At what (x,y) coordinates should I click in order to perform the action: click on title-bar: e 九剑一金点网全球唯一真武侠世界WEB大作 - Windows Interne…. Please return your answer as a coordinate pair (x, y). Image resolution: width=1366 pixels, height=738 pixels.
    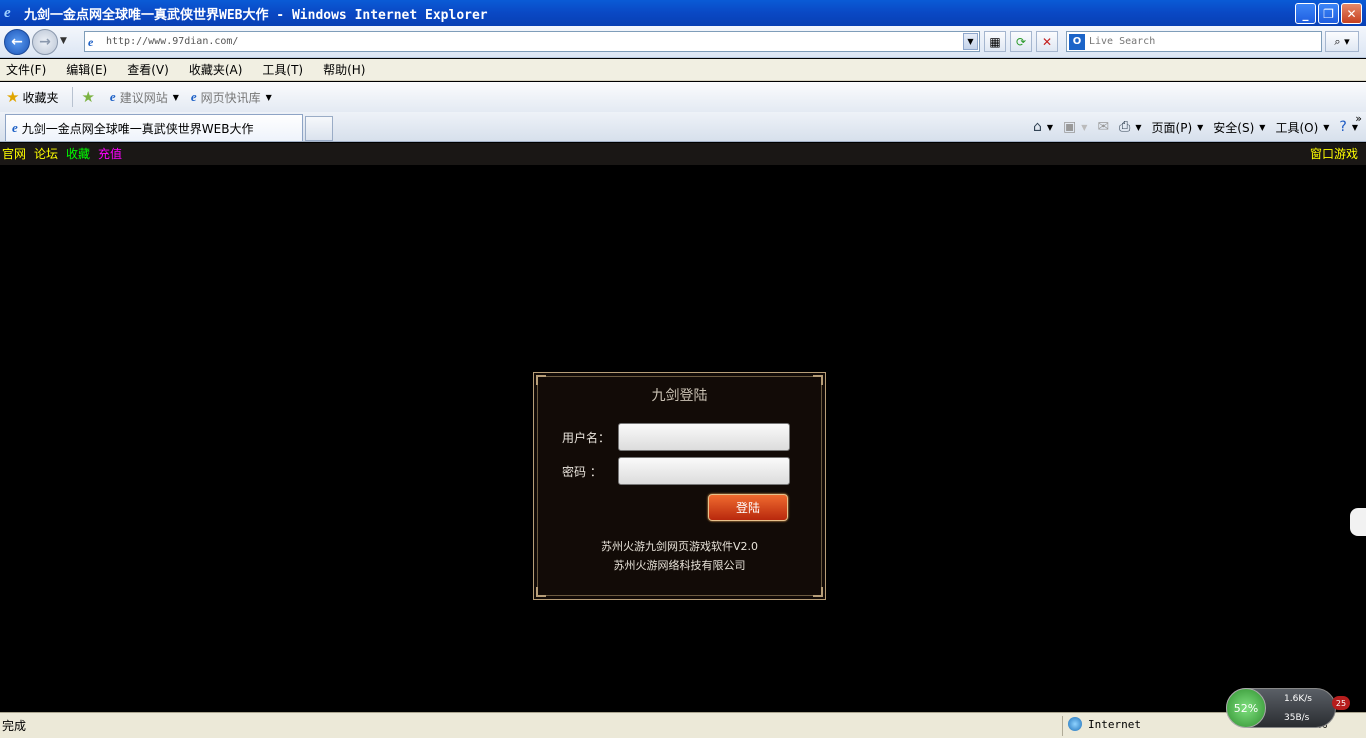
    Looking at the image, I should click on (683, 13).